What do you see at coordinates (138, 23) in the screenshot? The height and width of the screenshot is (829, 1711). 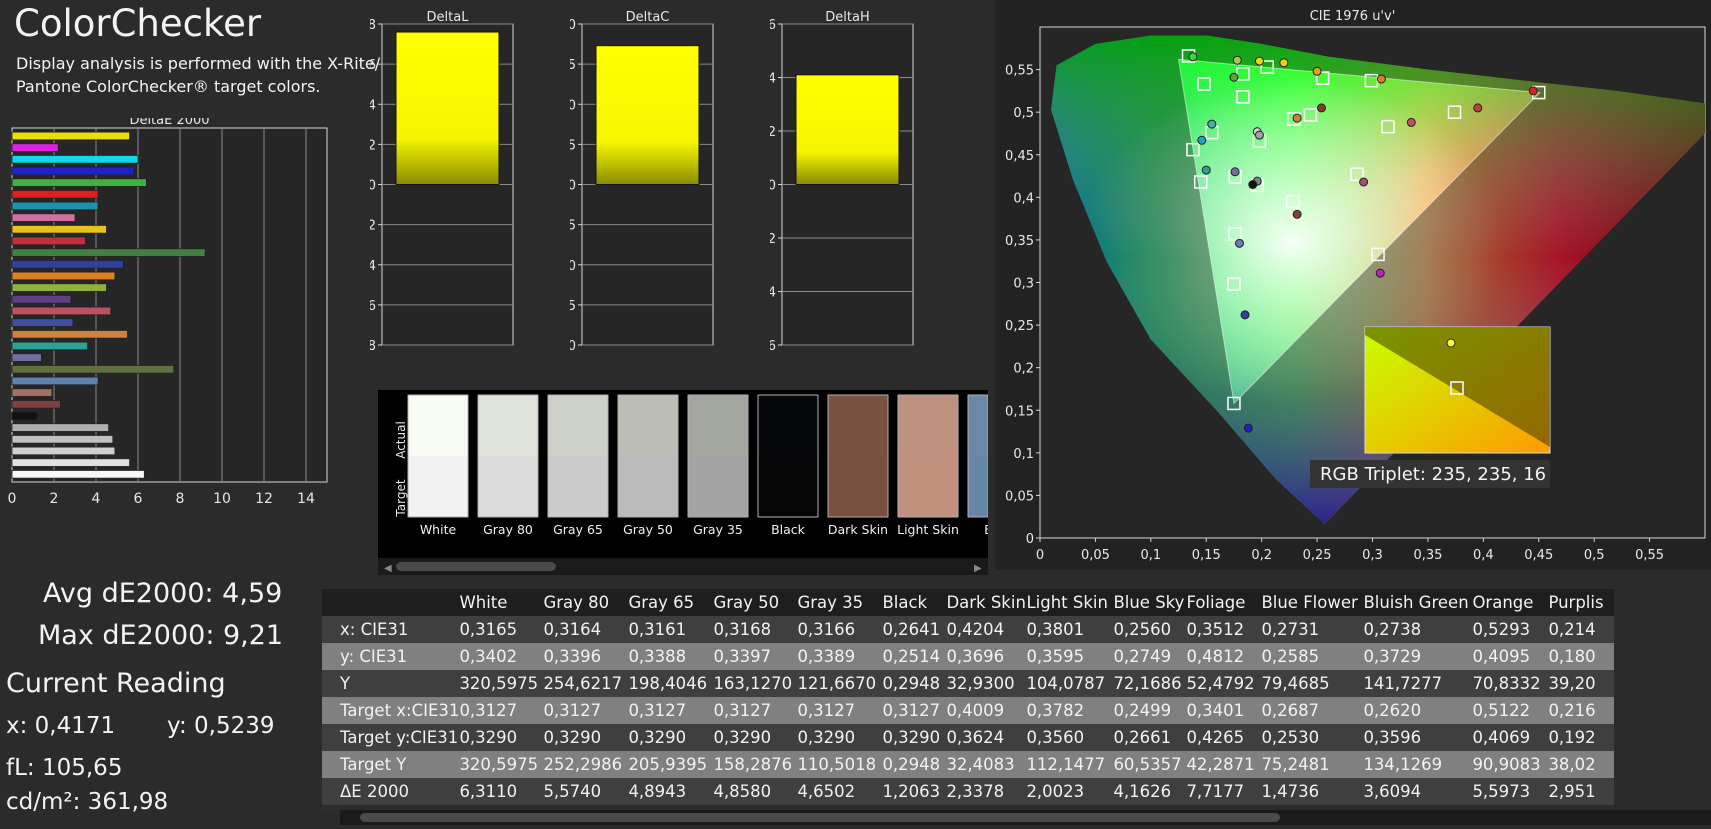 I see `app-title: ColorChecker` at bounding box center [138, 23].